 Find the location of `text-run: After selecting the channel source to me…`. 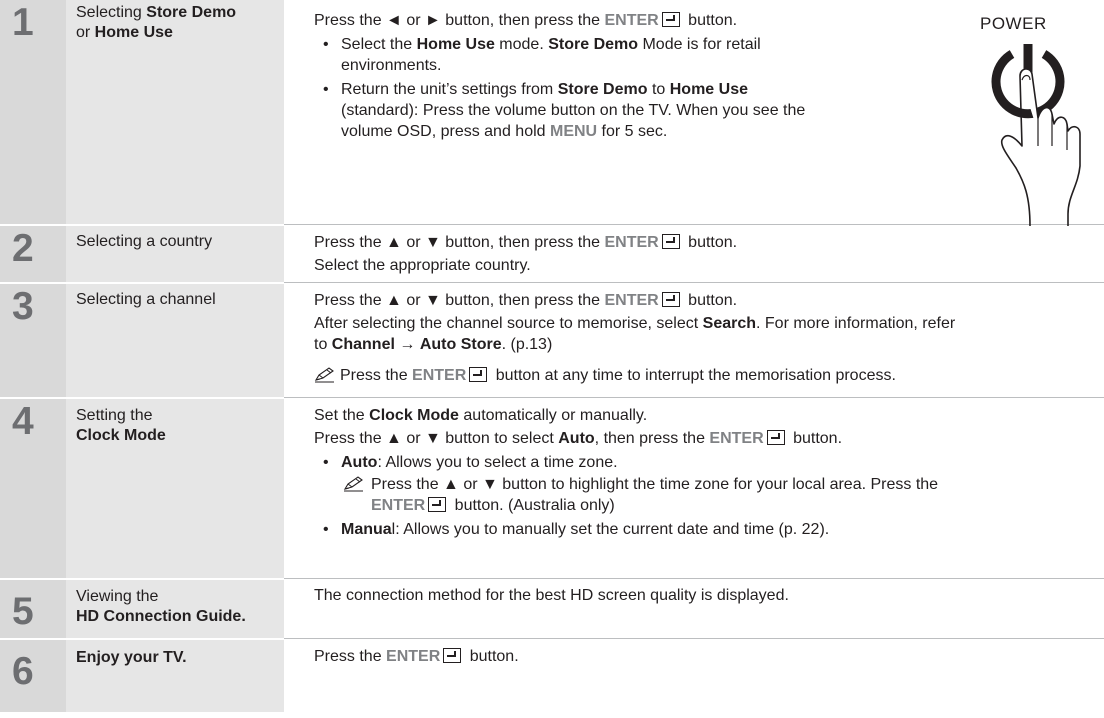

text-run: After selecting the channel source to me… is located at coordinates (508, 323).